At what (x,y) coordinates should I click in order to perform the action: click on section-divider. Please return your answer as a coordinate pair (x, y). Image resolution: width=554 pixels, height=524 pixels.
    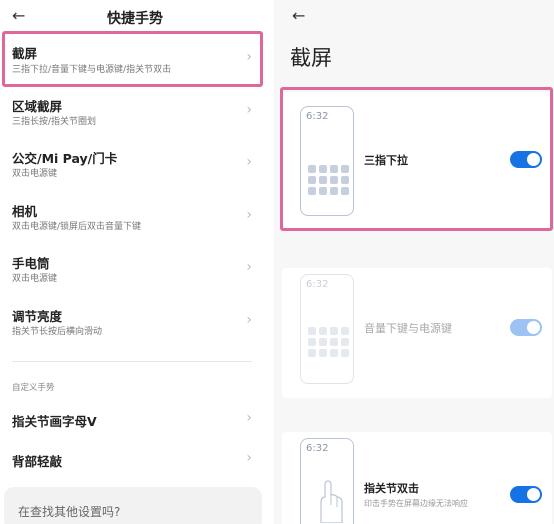
    Looking at the image, I should click on (132, 361).